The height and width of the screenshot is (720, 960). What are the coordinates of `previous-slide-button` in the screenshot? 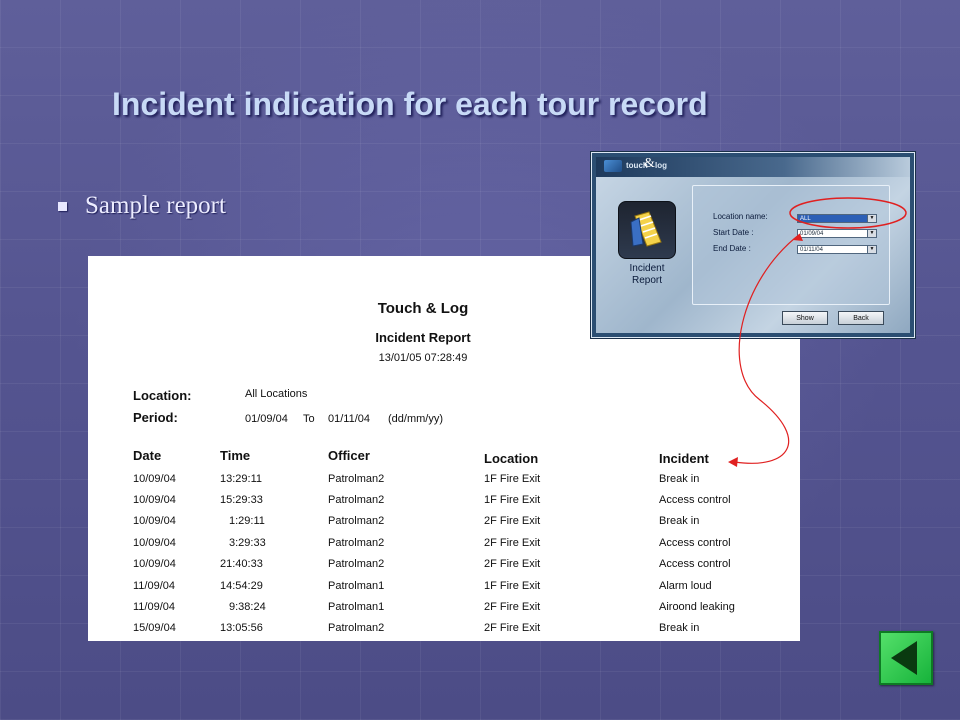 It's located at (906, 658).